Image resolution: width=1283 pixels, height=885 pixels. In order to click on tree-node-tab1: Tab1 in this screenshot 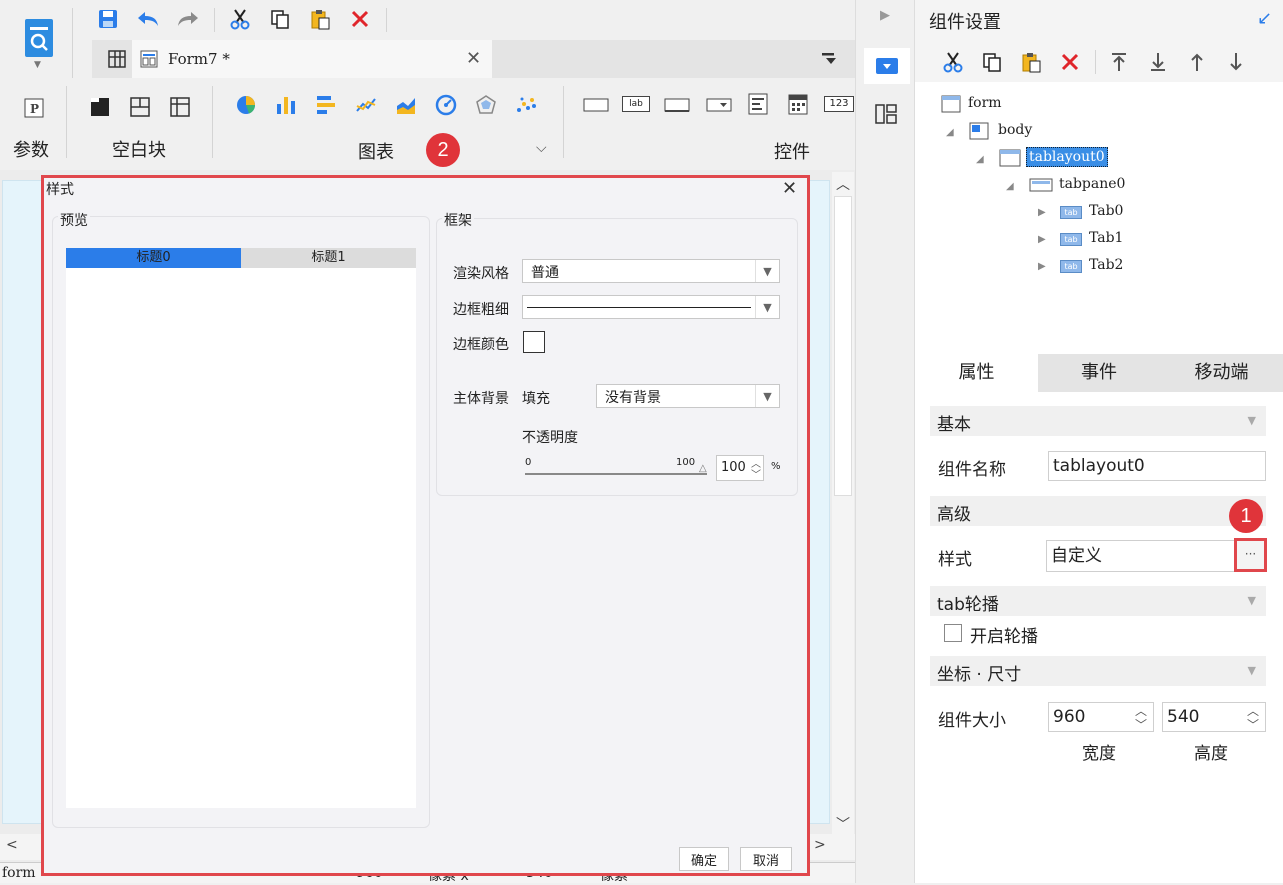, I will do `click(1106, 238)`.